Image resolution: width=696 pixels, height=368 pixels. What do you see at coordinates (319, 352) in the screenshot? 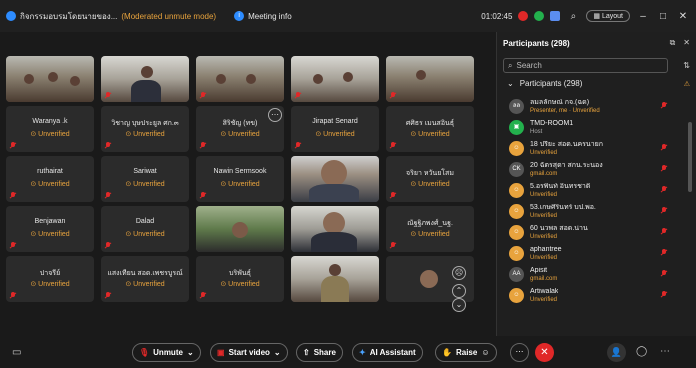
I see `share-button: ⇧ Share` at bounding box center [319, 352].